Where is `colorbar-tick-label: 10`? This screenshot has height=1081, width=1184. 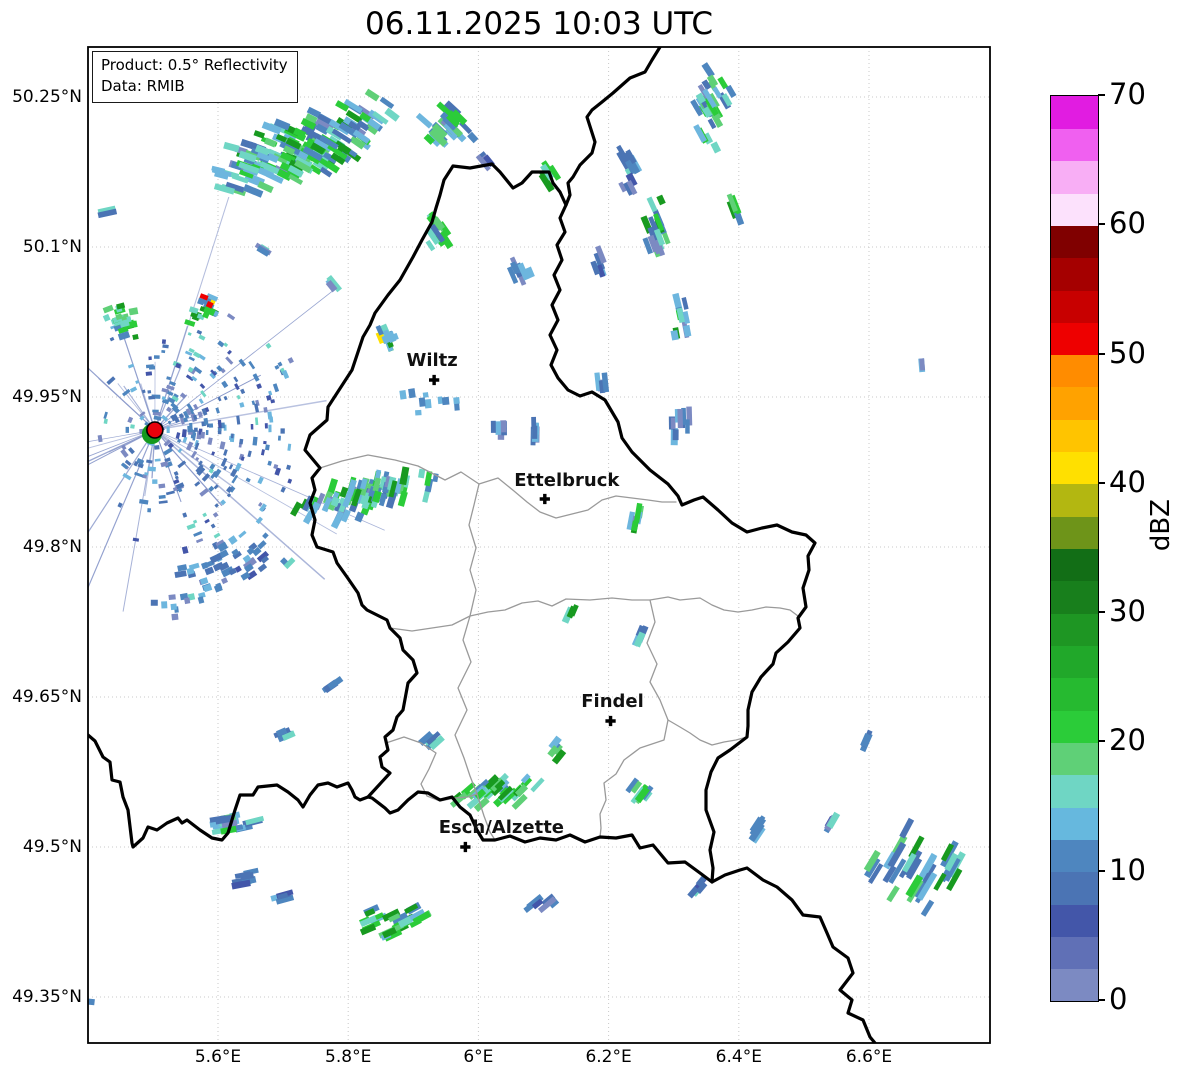
colorbar-tick-label: 10 is located at coordinates (1127, 869).